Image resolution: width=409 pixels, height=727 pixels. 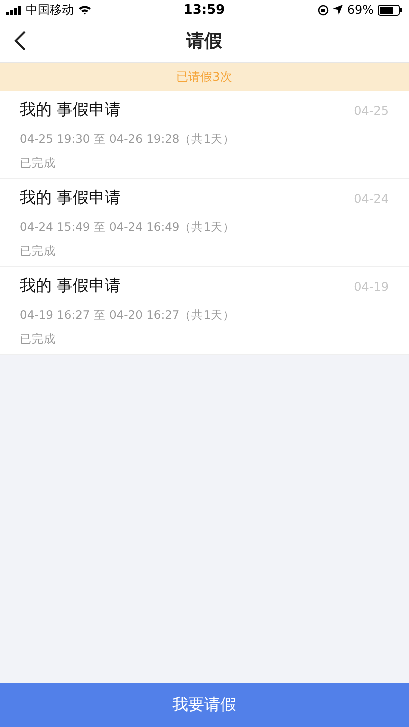 I want to click on leave-request-item: 我的 事假申请 04-25 04-25 19:30 至 04-26 19:28（共1天） 已完成, so click(x=204, y=135).